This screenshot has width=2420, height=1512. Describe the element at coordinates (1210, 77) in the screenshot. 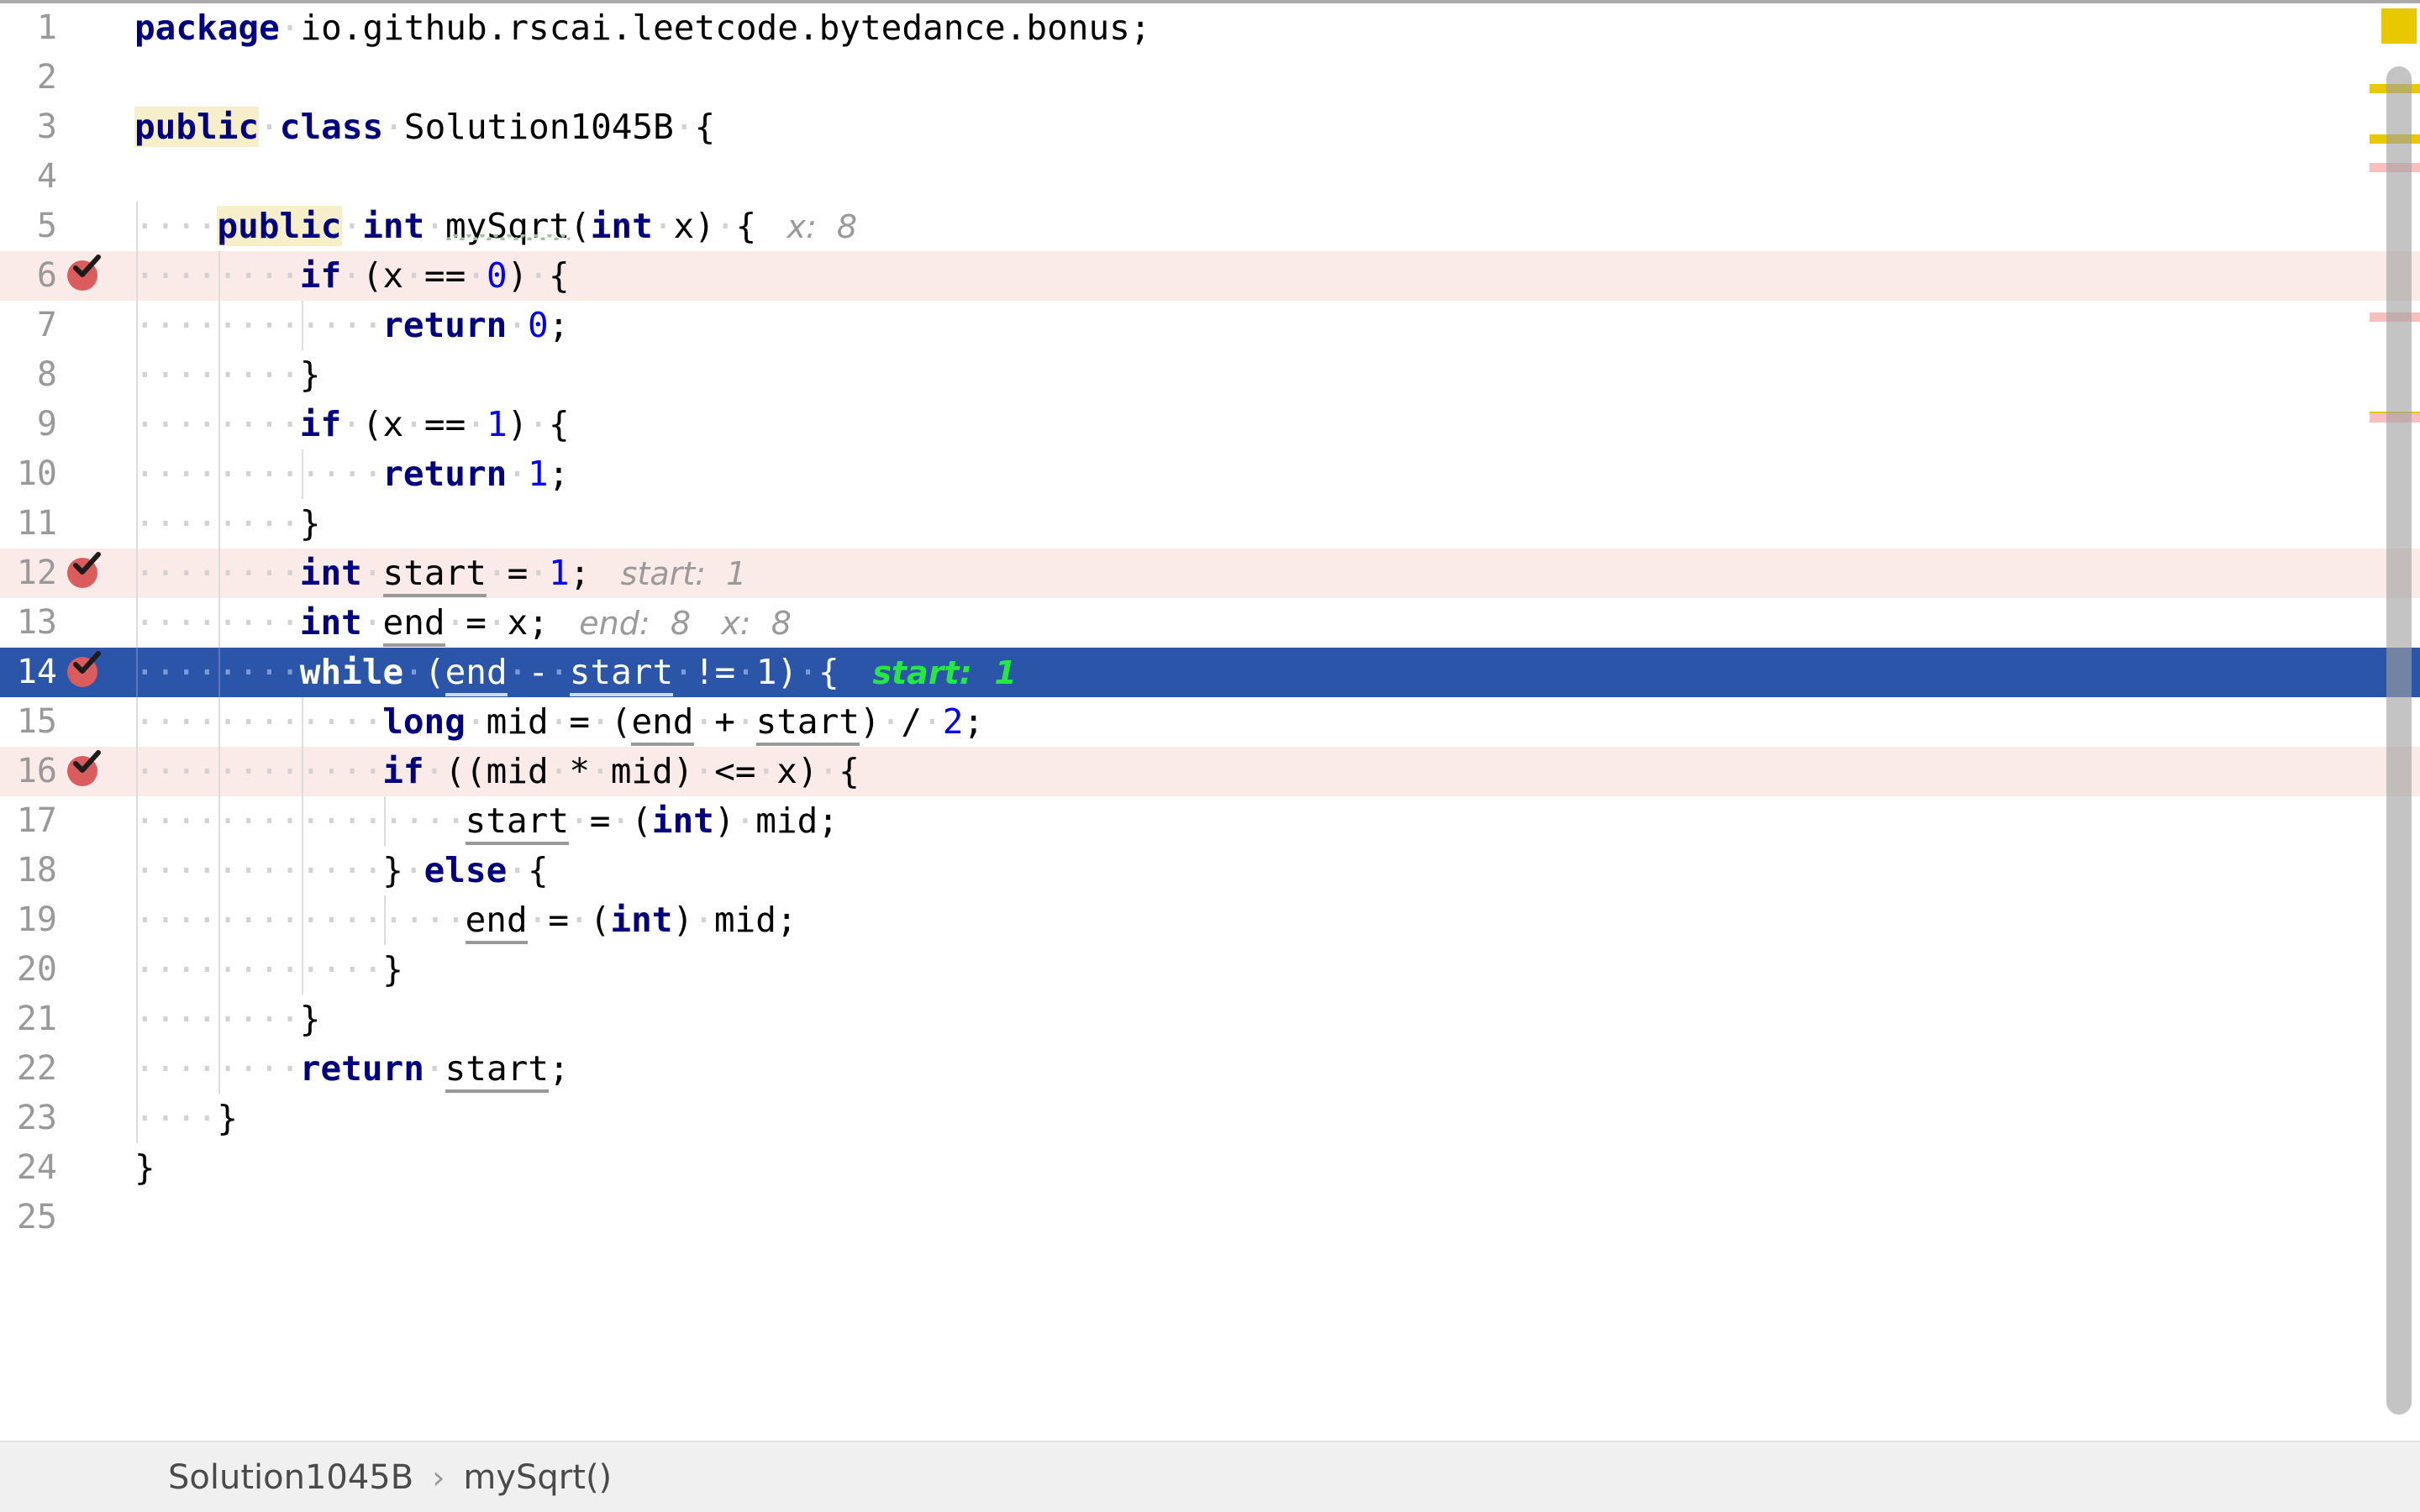

I see `code-line: 2` at that location.